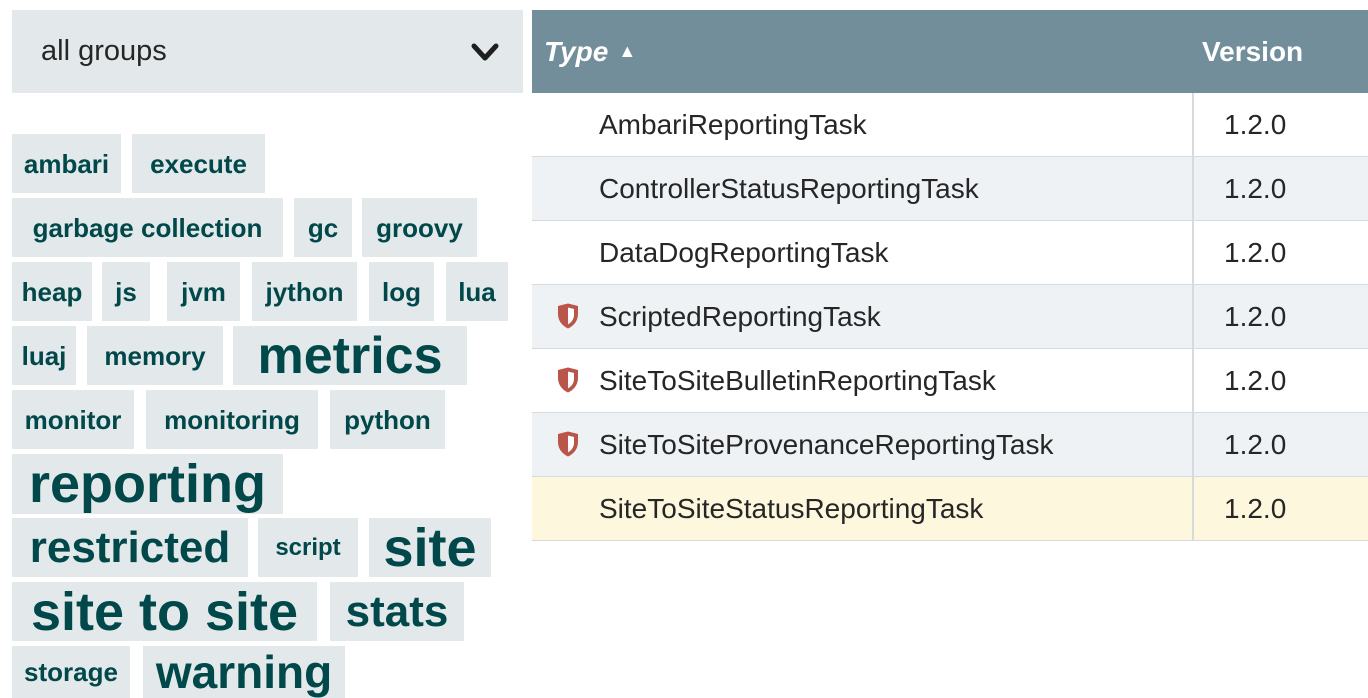 Image resolution: width=1368 pixels, height=698 pixels. What do you see at coordinates (477, 291) in the screenshot?
I see `tag-lua: lua` at bounding box center [477, 291].